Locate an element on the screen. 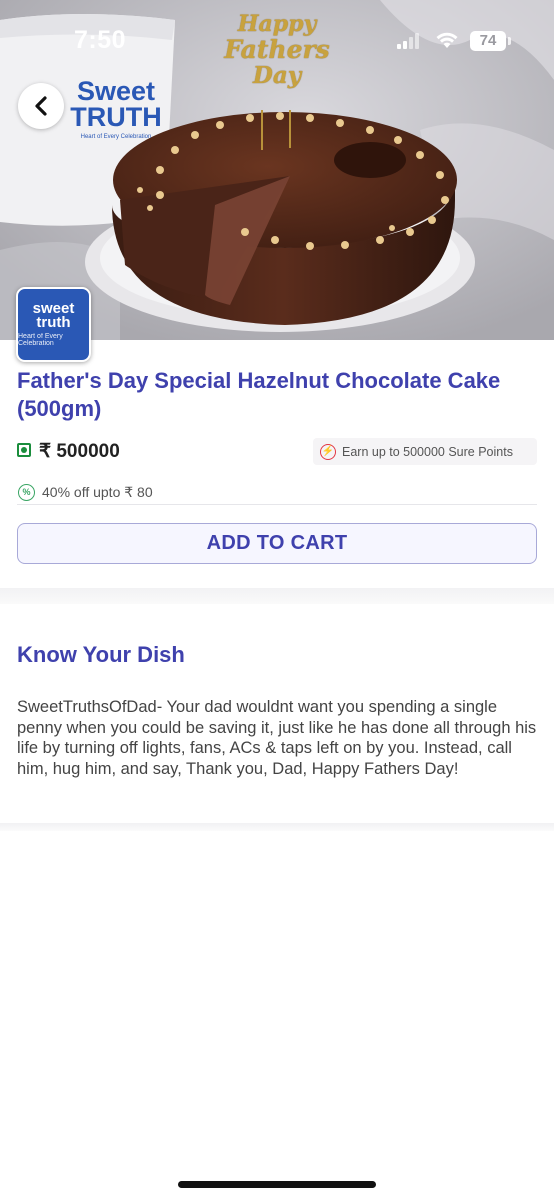 The height and width of the screenshot is (1200, 554). veg-icon is located at coordinates (24, 450).